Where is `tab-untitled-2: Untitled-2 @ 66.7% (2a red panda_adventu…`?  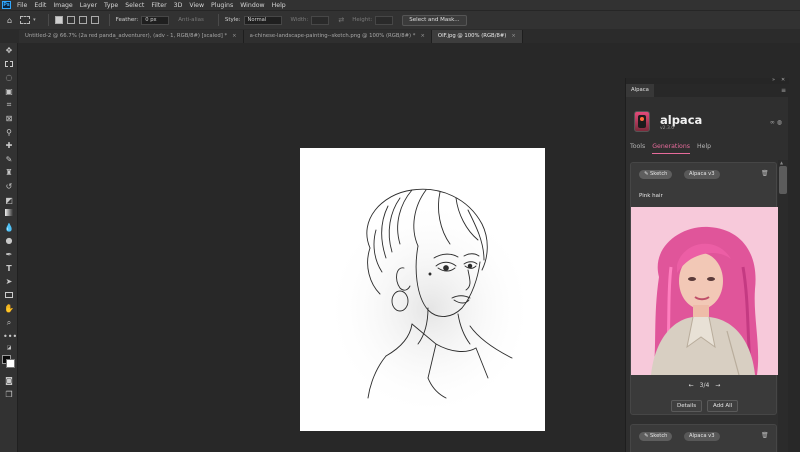 tab-untitled-2: Untitled-2 @ 66.7% (2a red panda_adventu… is located at coordinates (131, 36).